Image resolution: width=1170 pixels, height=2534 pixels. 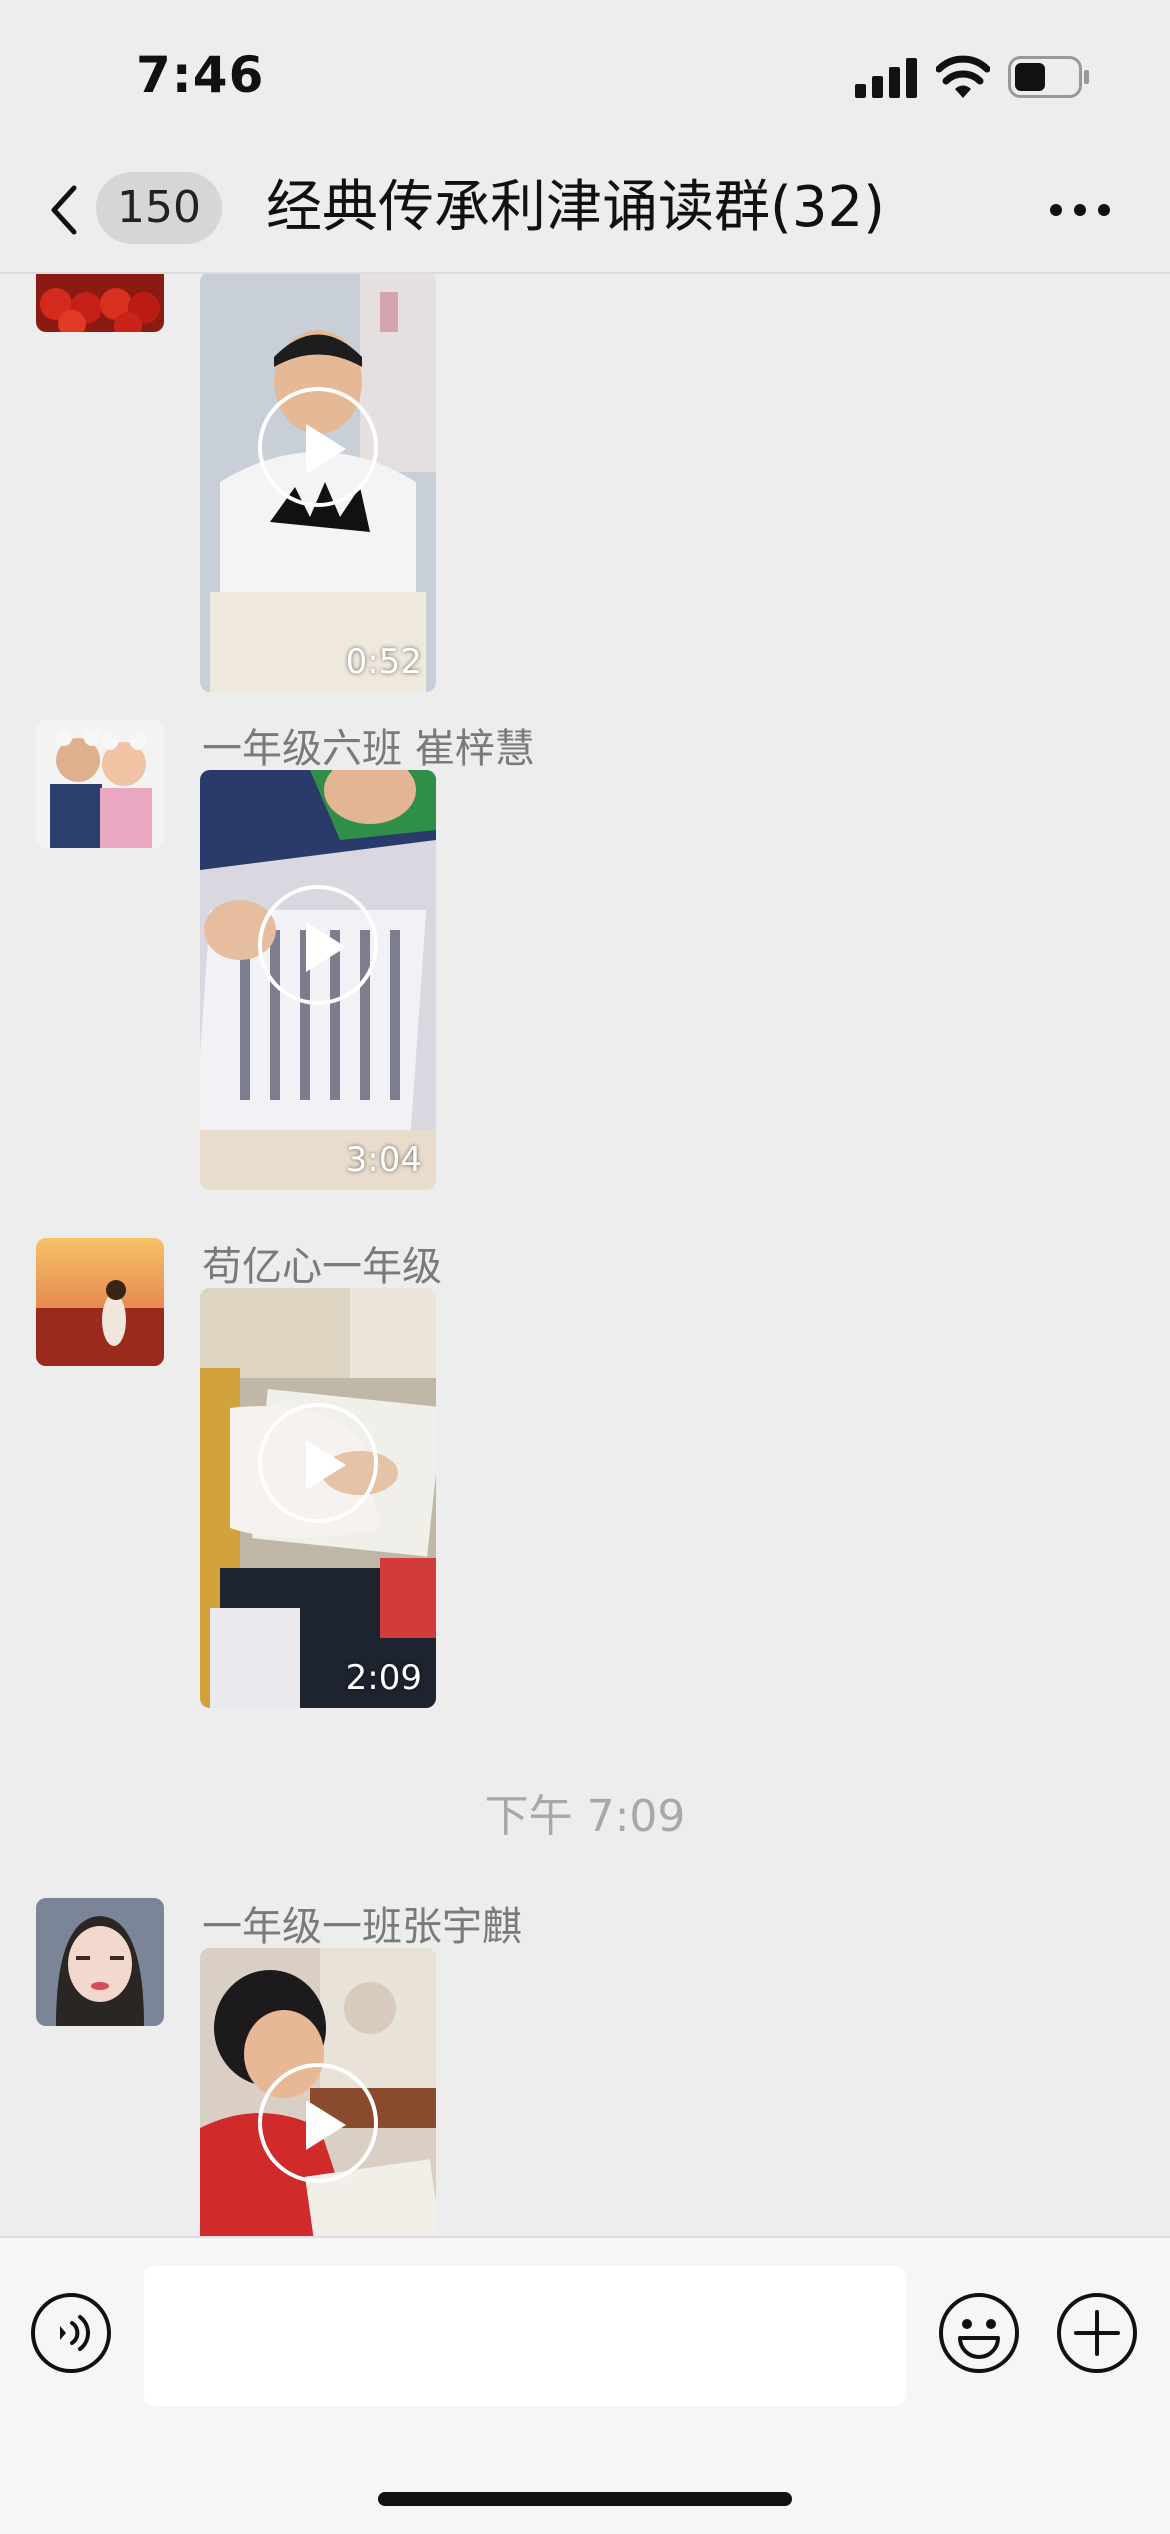 What do you see at coordinates (886, 78) in the screenshot?
I see `cellular-signal-icon` at bounding box center [886, 78].